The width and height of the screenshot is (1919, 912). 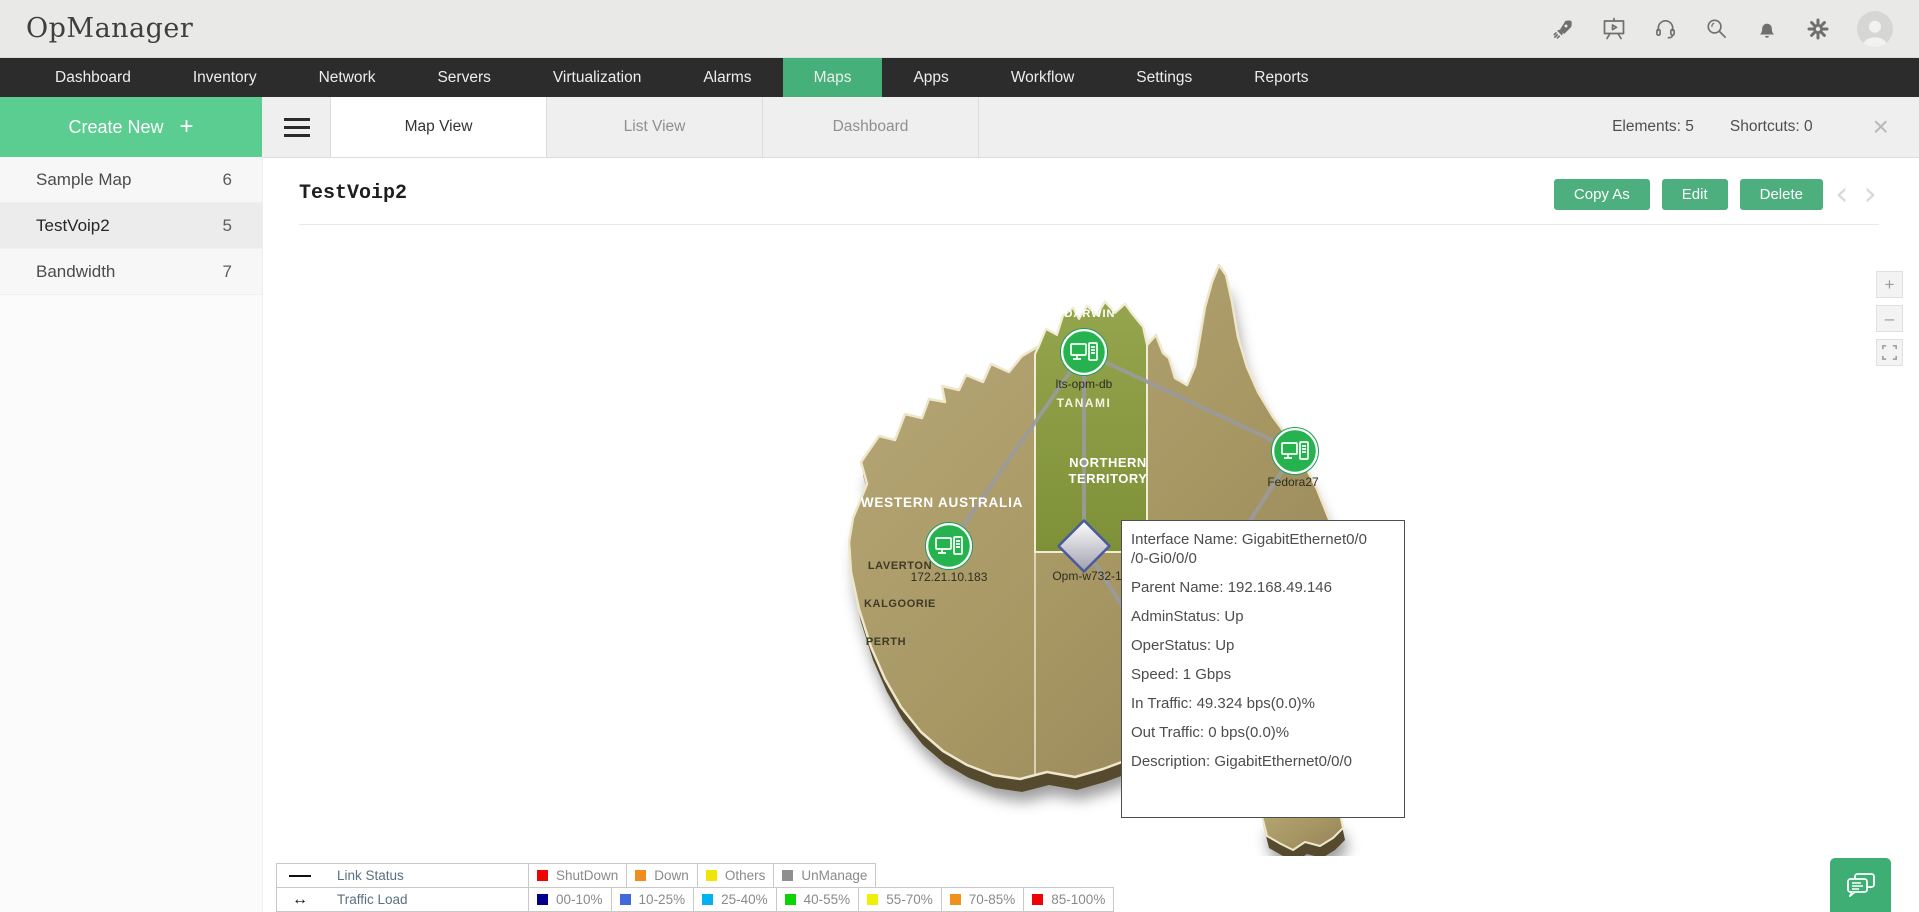 What do you see at coordinates (1281, 77) in the screenshot?
I see `nav-reports: Reports` at bounding box center [1281, 77].